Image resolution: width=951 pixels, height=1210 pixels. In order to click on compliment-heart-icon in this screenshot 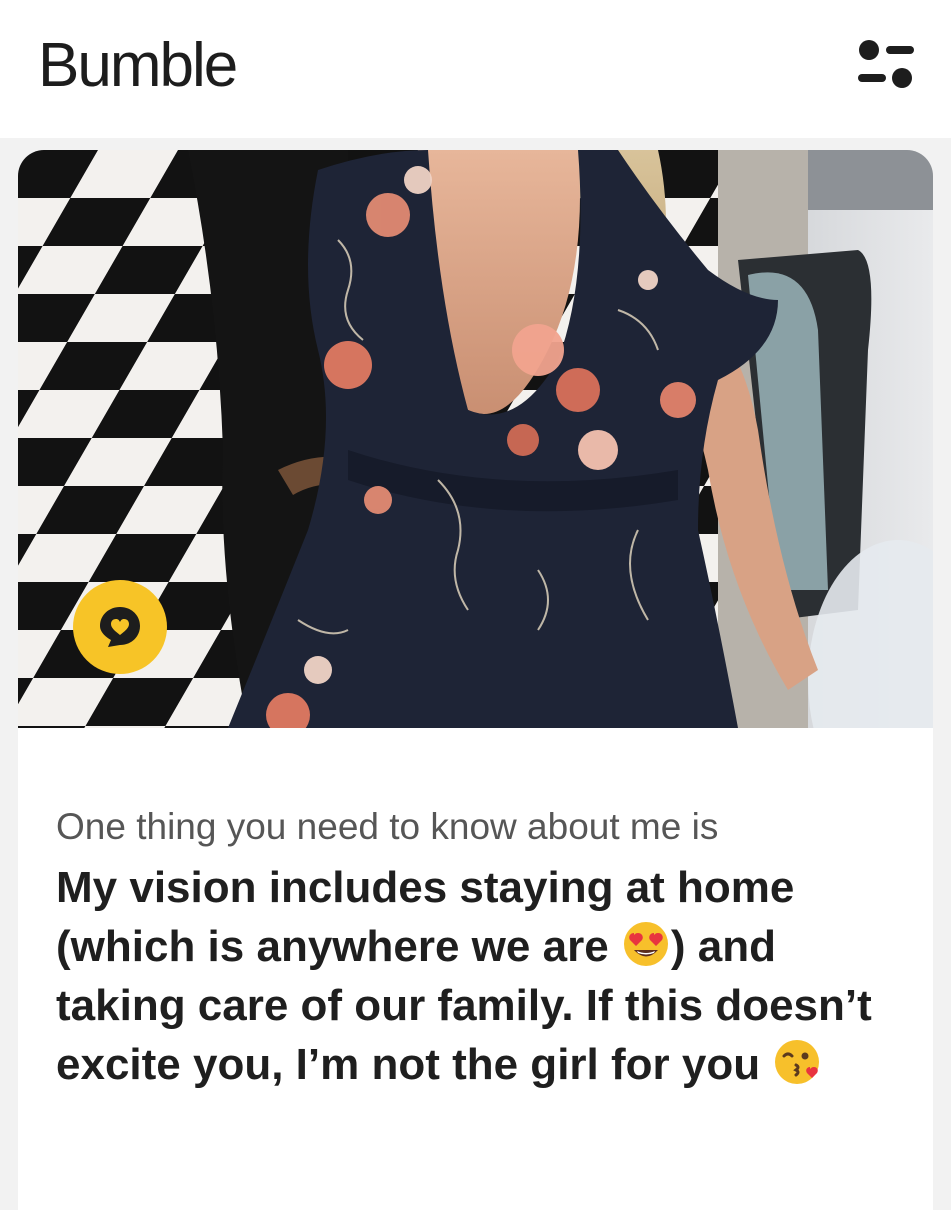, I will do `click(120, 627)`.